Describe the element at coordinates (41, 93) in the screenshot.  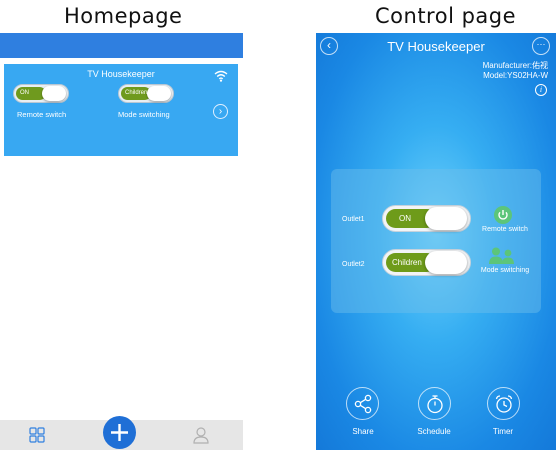
I see `remote-switch-toggle: ON` at that location.